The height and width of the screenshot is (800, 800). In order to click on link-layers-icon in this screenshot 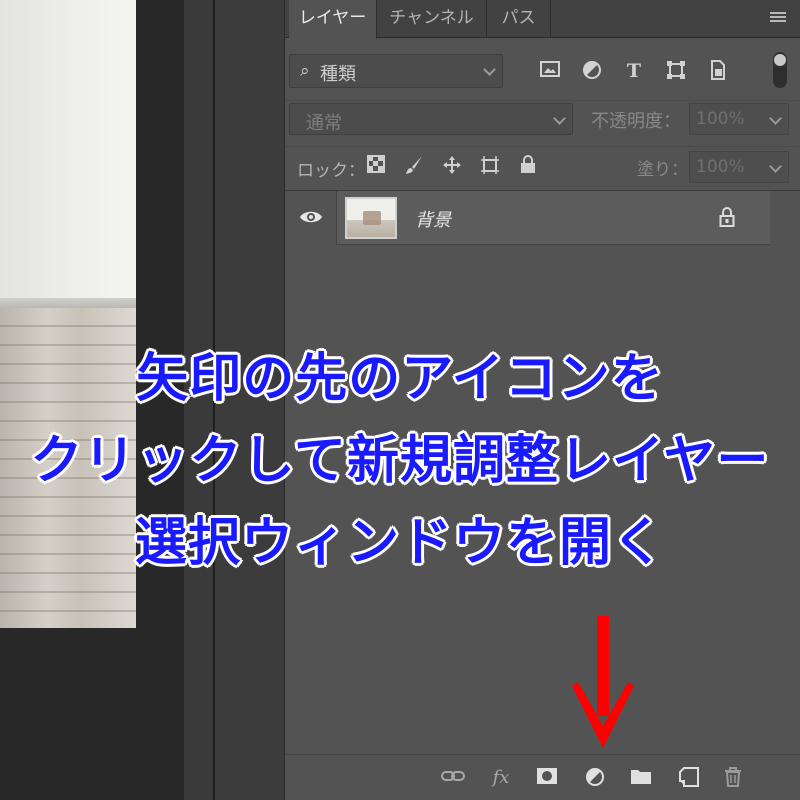, I will do `click(453, 778)`.